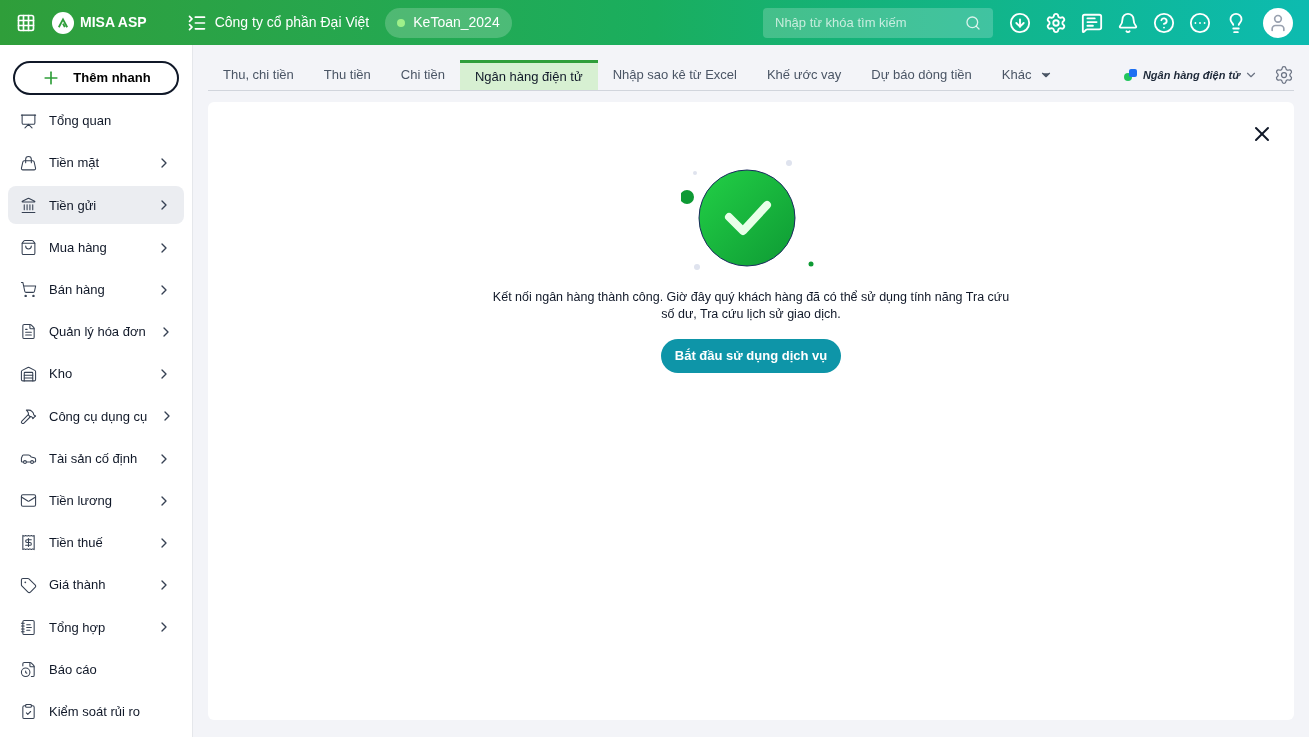 The image size is (1309, 737). I want to click on tag-icon, so click(28, 585).